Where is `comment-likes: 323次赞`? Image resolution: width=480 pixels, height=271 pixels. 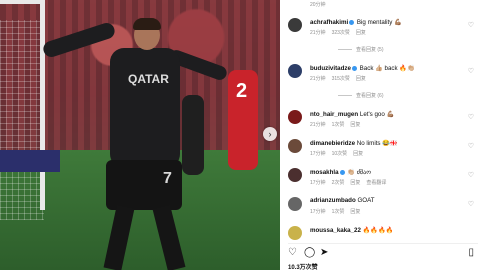 comment-likes: 323次赞 is located at coordinates (340, 33).